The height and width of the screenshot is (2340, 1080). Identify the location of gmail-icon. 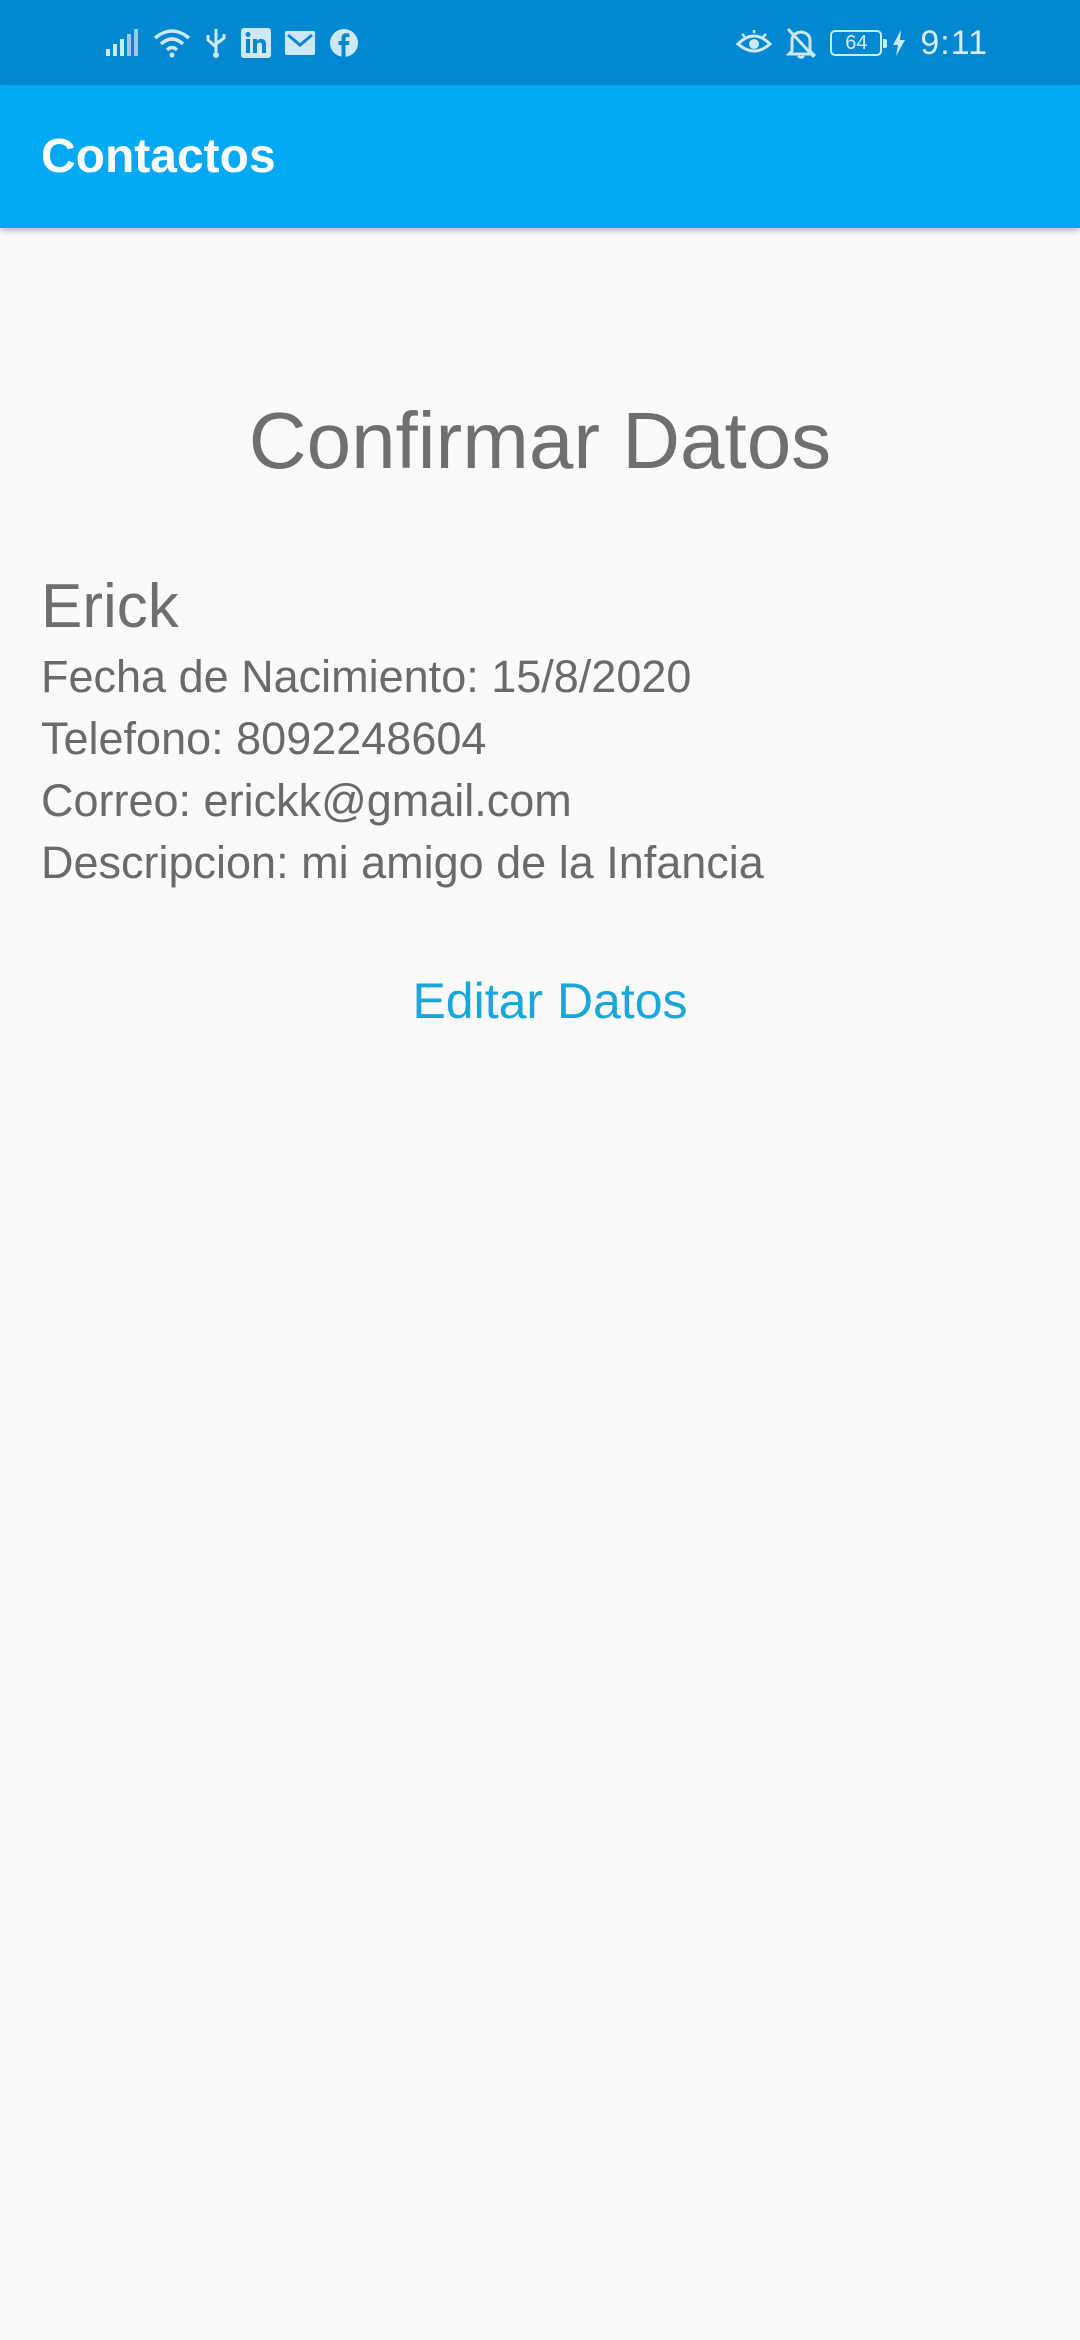
(300, 43).